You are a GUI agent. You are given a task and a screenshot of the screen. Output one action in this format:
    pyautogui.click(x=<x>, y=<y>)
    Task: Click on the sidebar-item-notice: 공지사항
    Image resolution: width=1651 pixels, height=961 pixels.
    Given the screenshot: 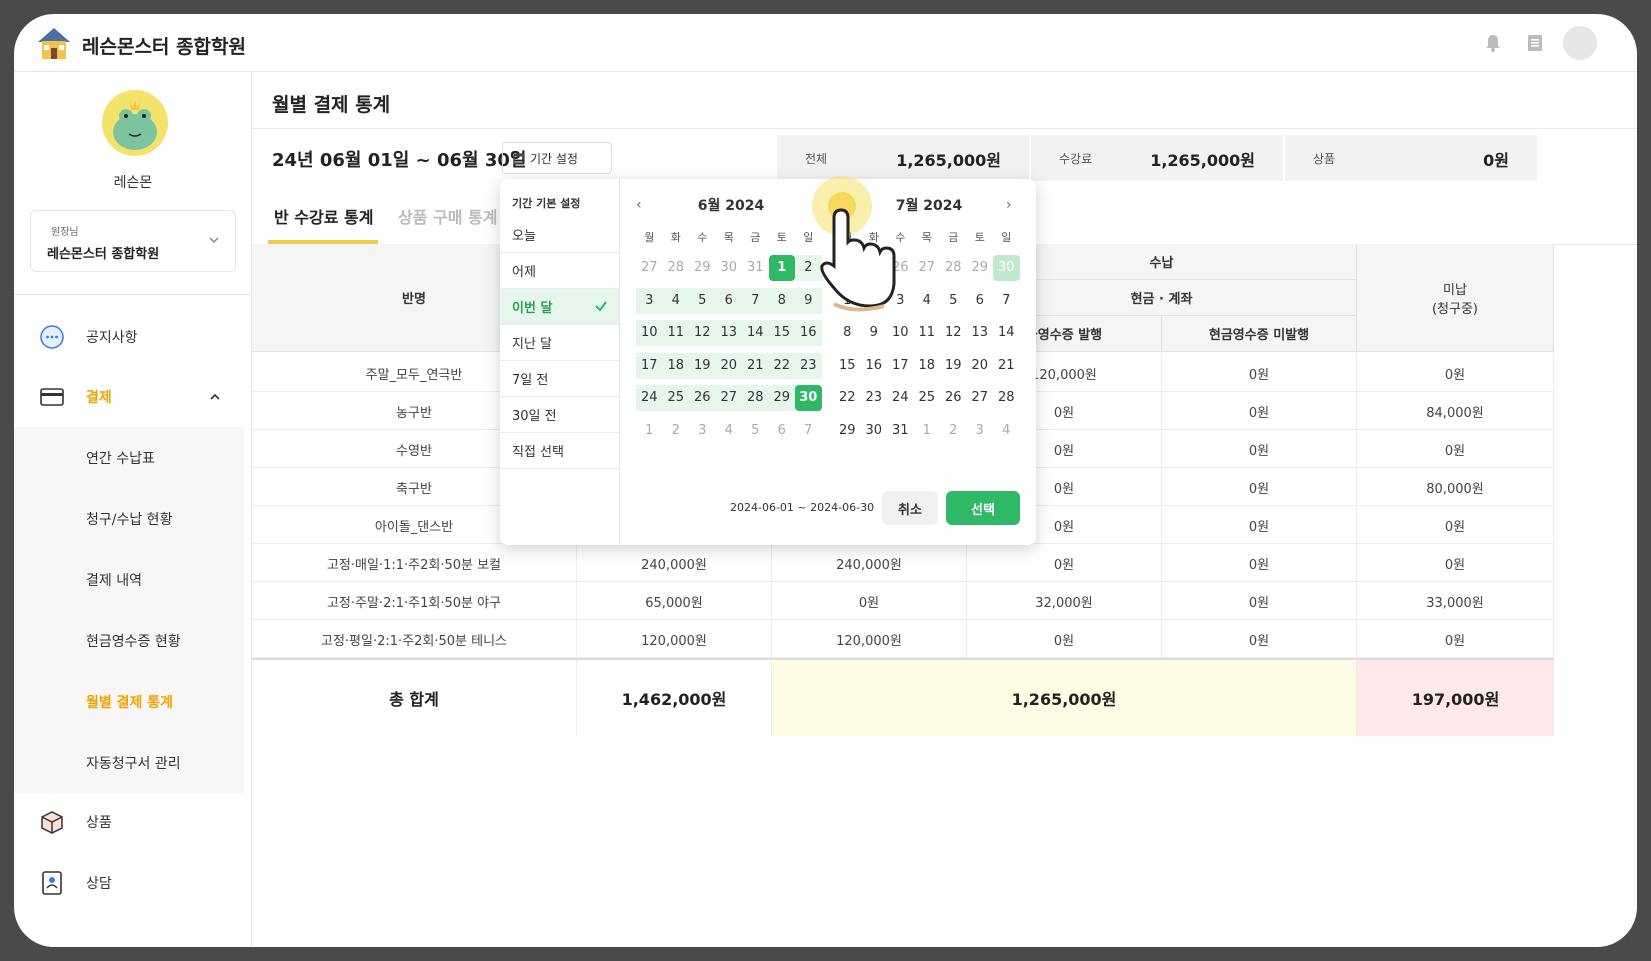 What is the action you would take?
    pyautogui.click(x=133, y=337)
    